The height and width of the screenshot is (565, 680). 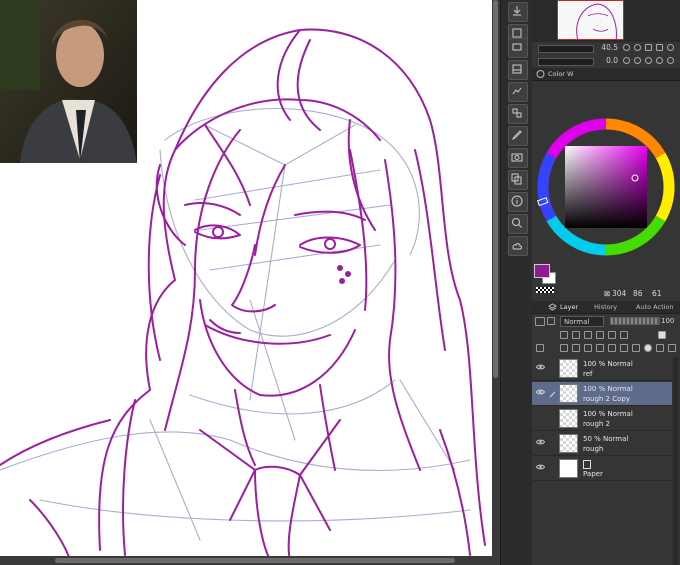 What do you see at coordinates (602, 444) in the screenshot?
I see `layer-row-rough: 50 % Normal rough` at bounding box center [602, 444].